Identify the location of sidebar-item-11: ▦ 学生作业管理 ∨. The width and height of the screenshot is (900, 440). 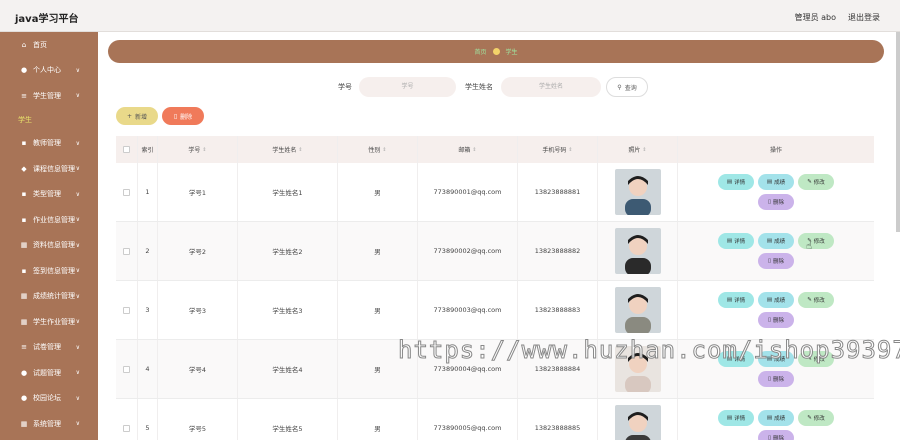
(49, 322).